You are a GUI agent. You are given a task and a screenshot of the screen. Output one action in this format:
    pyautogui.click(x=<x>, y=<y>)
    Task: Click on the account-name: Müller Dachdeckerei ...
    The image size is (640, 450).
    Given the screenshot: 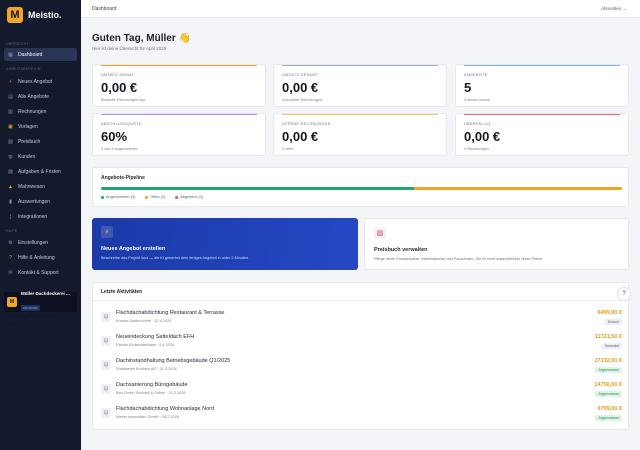 What is the action you would take?
    pyautogui.click(x=45, y=293)
    